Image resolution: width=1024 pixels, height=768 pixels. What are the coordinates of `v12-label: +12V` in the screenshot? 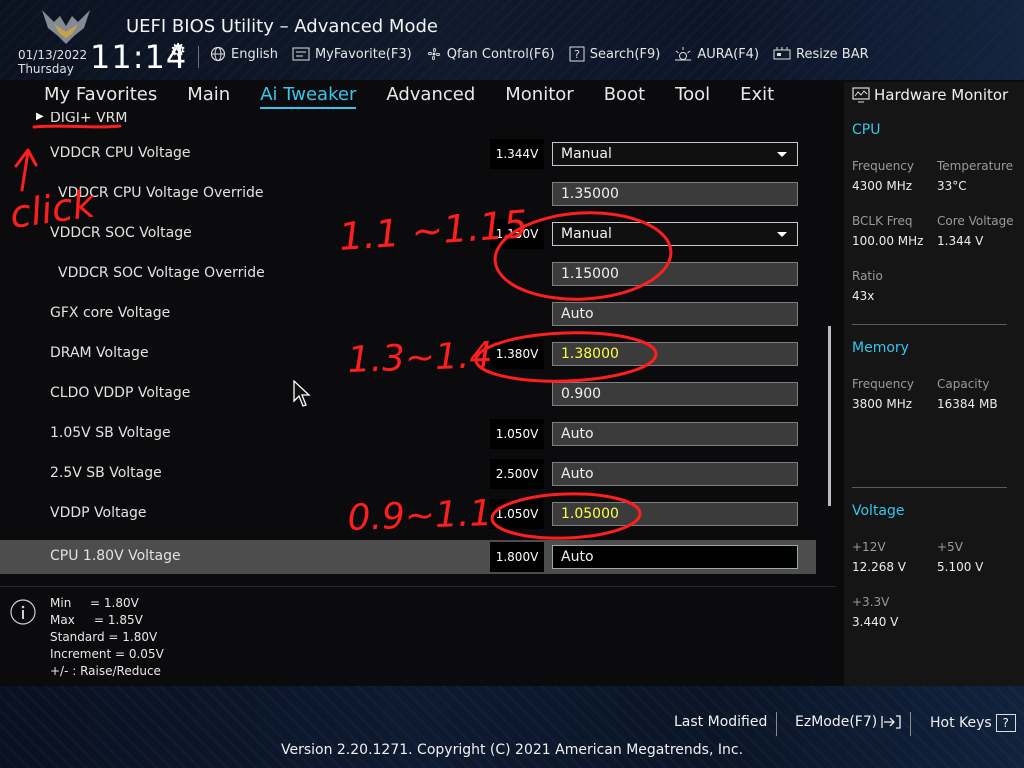 It's located at (869, 547).